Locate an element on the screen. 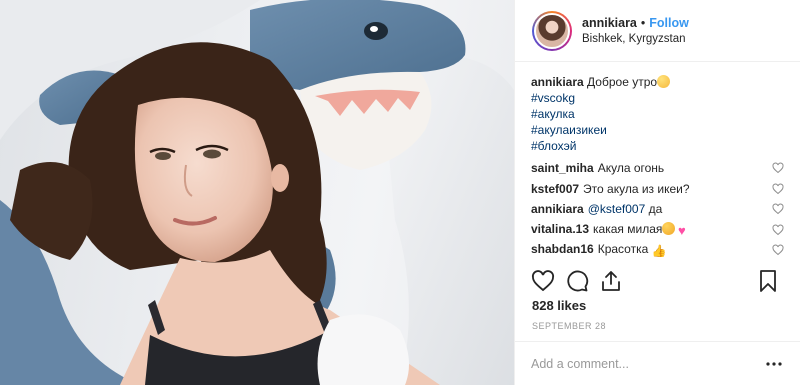 This screenshot has width=800, height=385. heart-emoji: ♥ is located at coordinates (682, 231).